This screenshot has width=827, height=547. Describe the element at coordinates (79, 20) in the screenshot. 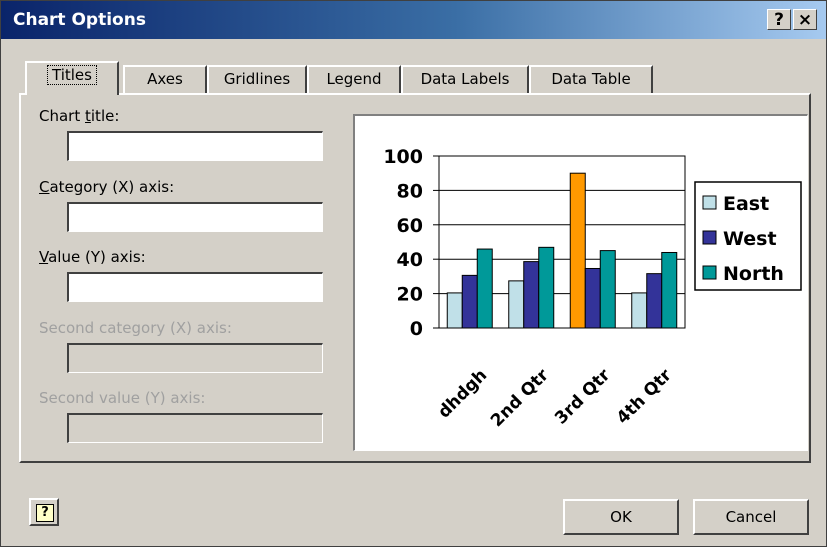

I see `dialog-title: Chart Options` at that location.